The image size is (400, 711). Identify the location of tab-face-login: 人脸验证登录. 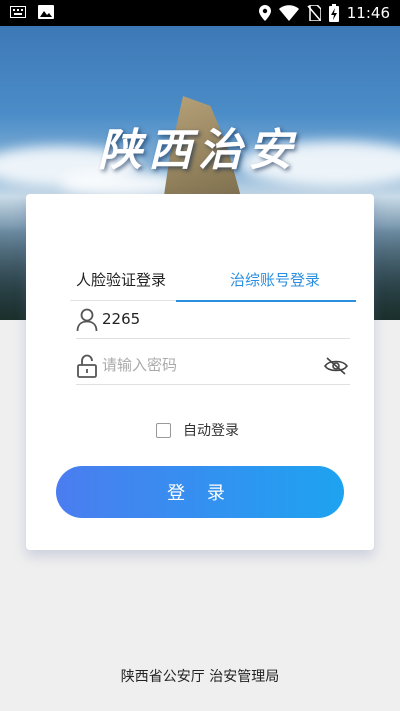
(121, 280).